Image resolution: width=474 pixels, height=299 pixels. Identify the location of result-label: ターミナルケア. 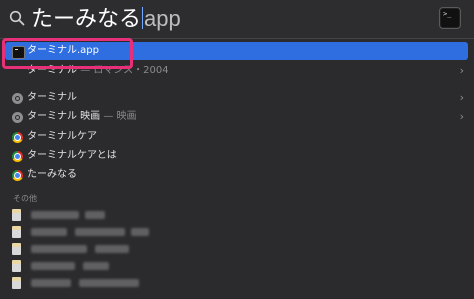
(62, 136).